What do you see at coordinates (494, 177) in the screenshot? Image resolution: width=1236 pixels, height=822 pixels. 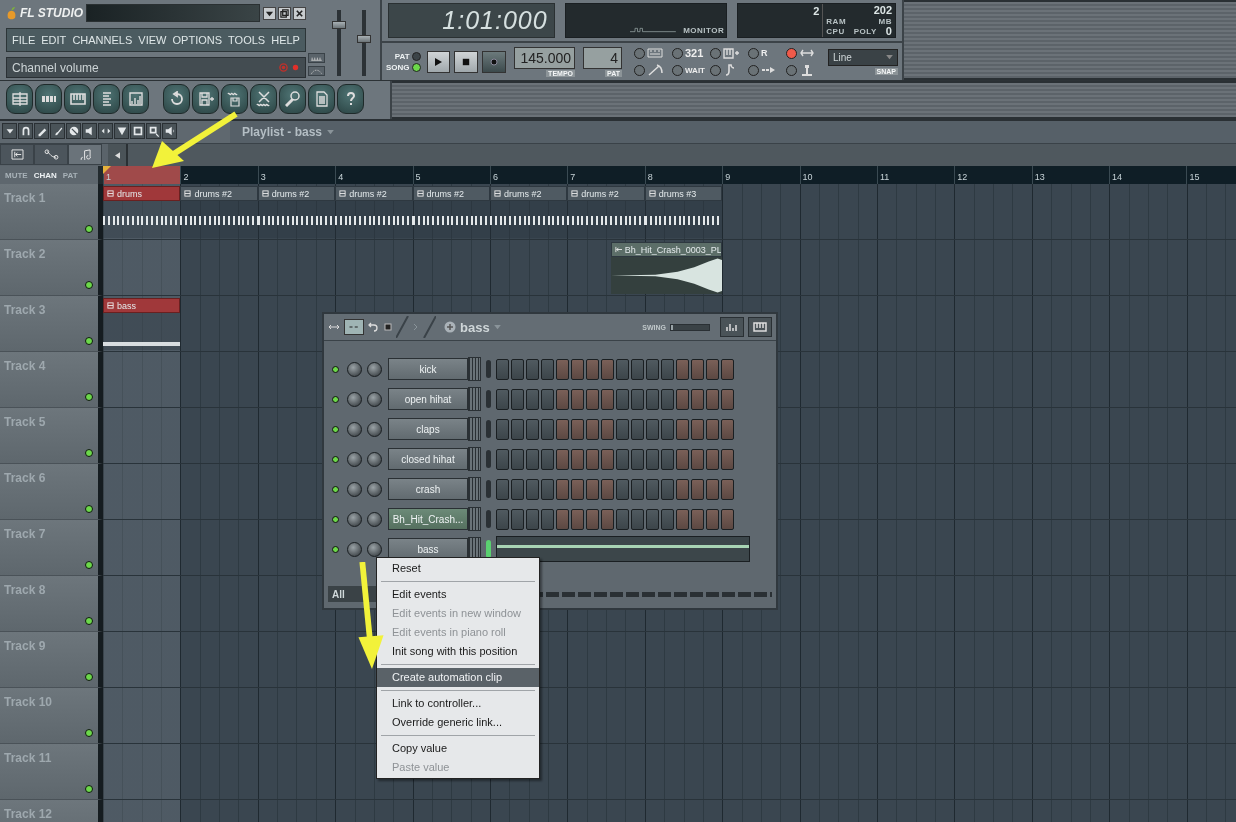 I see `bar-number: 6` at bounding box center [494, 177].